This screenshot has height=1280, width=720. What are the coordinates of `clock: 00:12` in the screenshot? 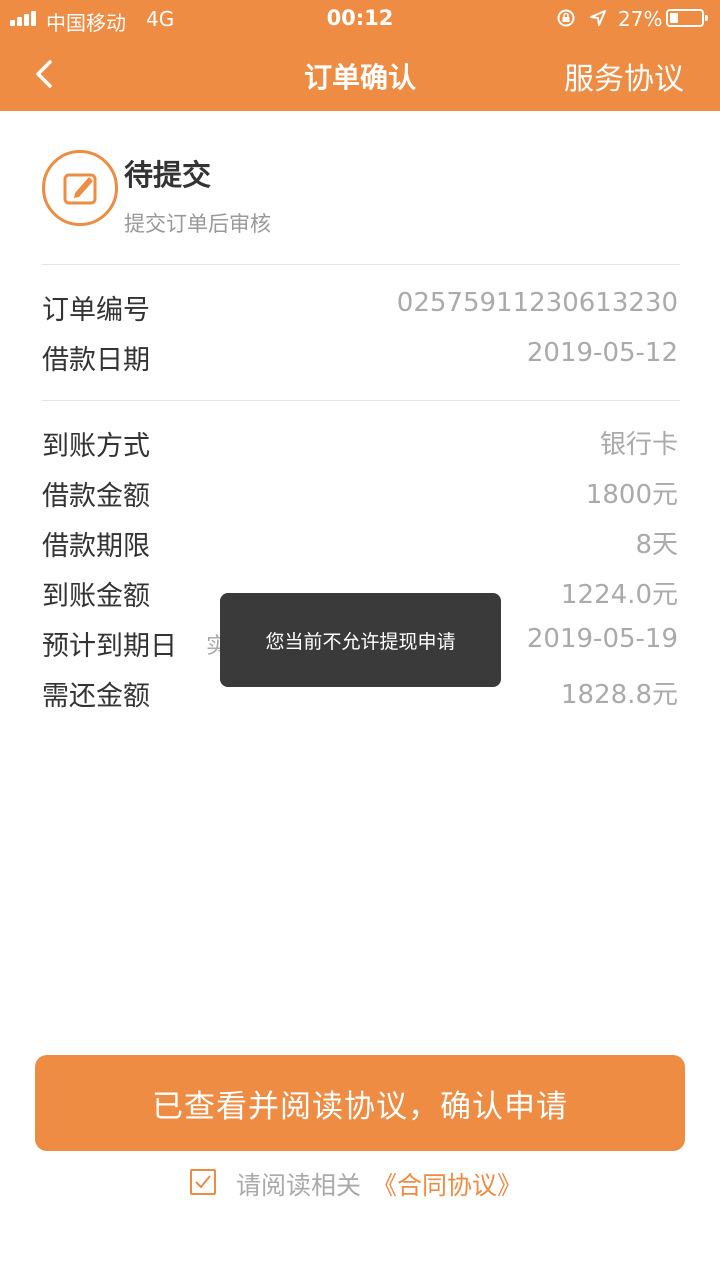 It's located at (360, 18).